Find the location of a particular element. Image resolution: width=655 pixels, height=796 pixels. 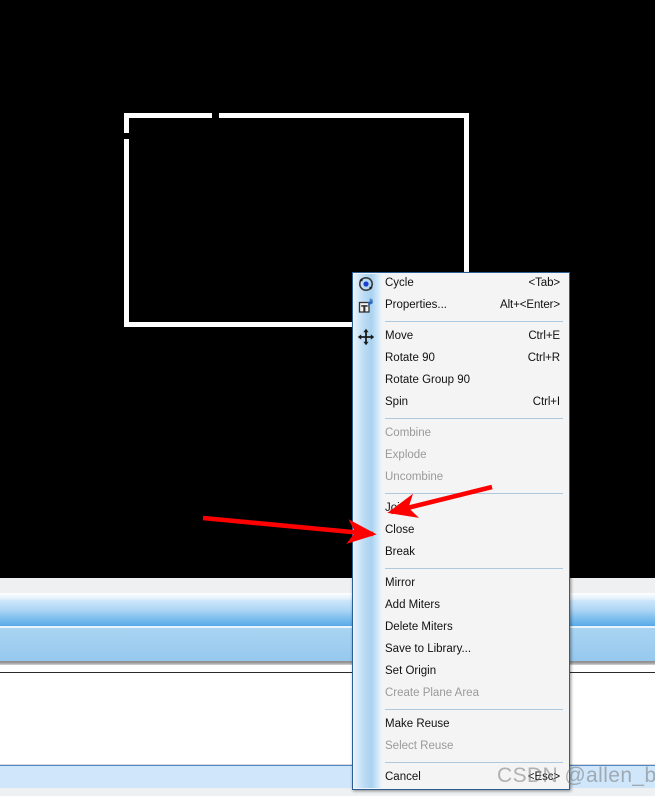

menu-item-rotate-group-90: Rotate Group 90 is located at coordinates (461, 381).